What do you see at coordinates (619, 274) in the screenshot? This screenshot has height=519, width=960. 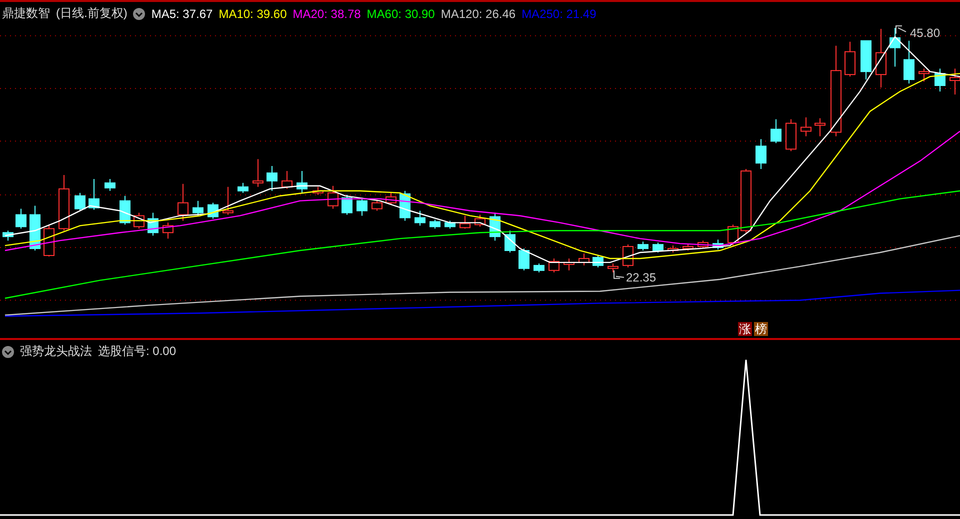 I see `low-marker-icon` at bounding box center [619, 274].